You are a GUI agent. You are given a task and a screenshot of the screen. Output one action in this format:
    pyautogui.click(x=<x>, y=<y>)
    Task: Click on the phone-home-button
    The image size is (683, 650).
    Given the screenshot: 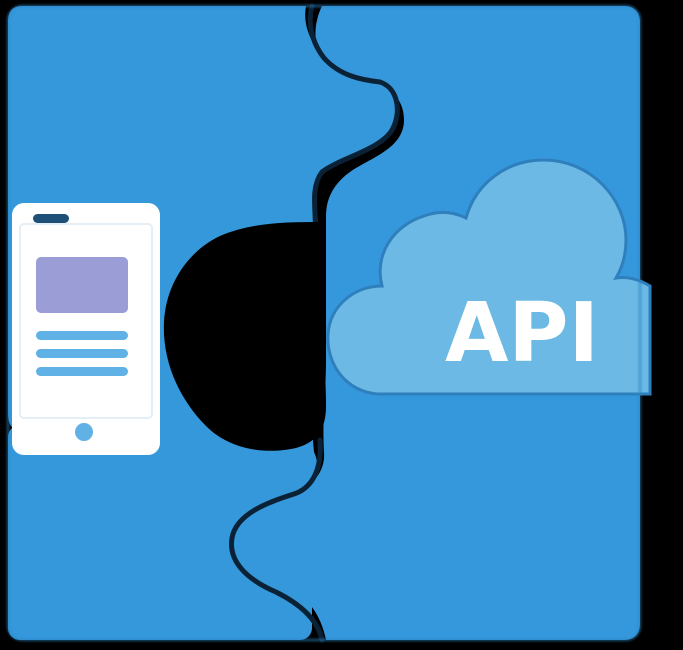 What is the action you would take?
    pyautogui.click(x=84, y=432)
    